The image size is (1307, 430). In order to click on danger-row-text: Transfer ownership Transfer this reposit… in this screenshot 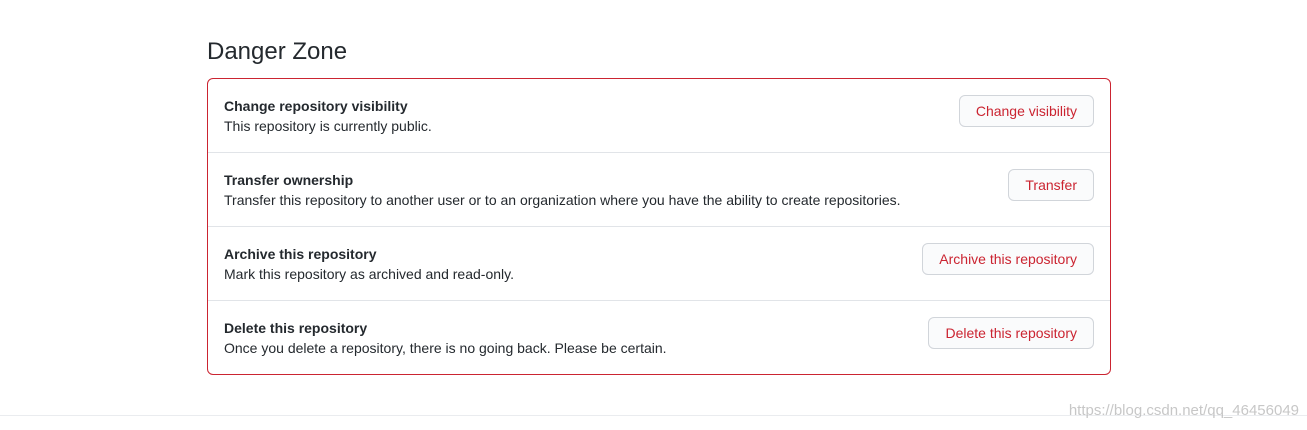, I will do `click(562, 190)`.